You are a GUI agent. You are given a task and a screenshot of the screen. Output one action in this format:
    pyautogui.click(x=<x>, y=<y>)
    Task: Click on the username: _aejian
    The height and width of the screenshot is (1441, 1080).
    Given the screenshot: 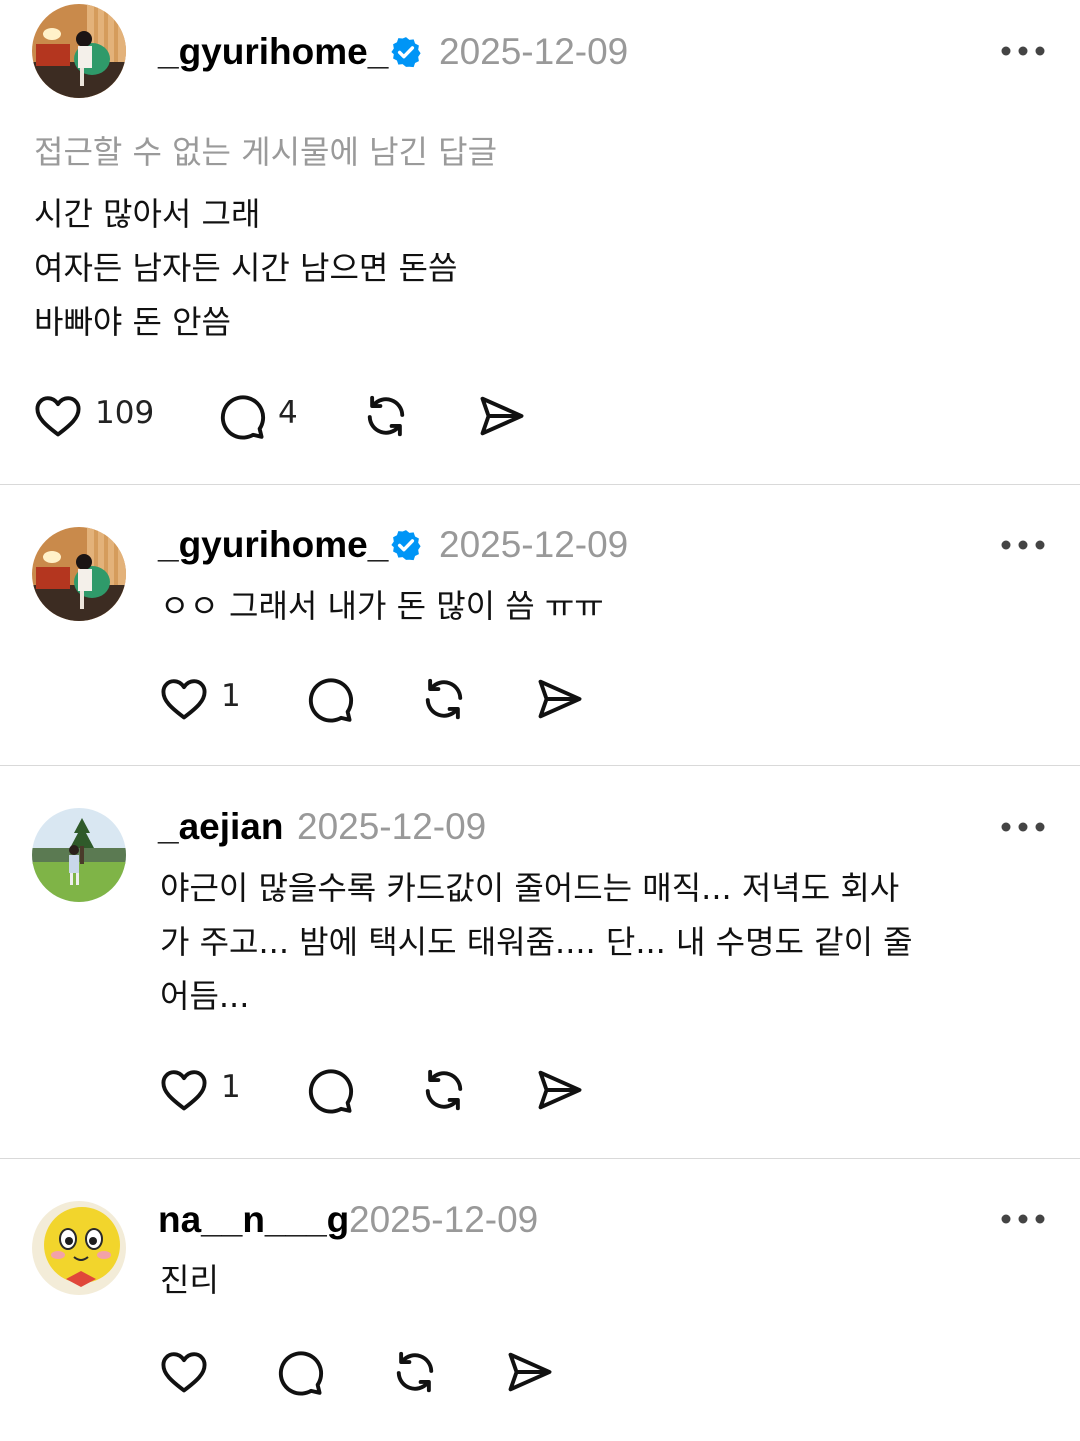 What is the action you would take?
    pyautogui.click(x=220, y=826)
    